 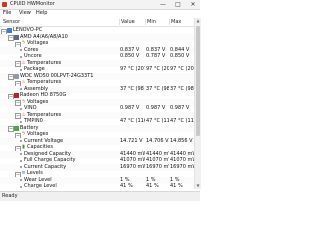 I want to click on tree-node-label: Charge Level, so click(x=40, y=186).